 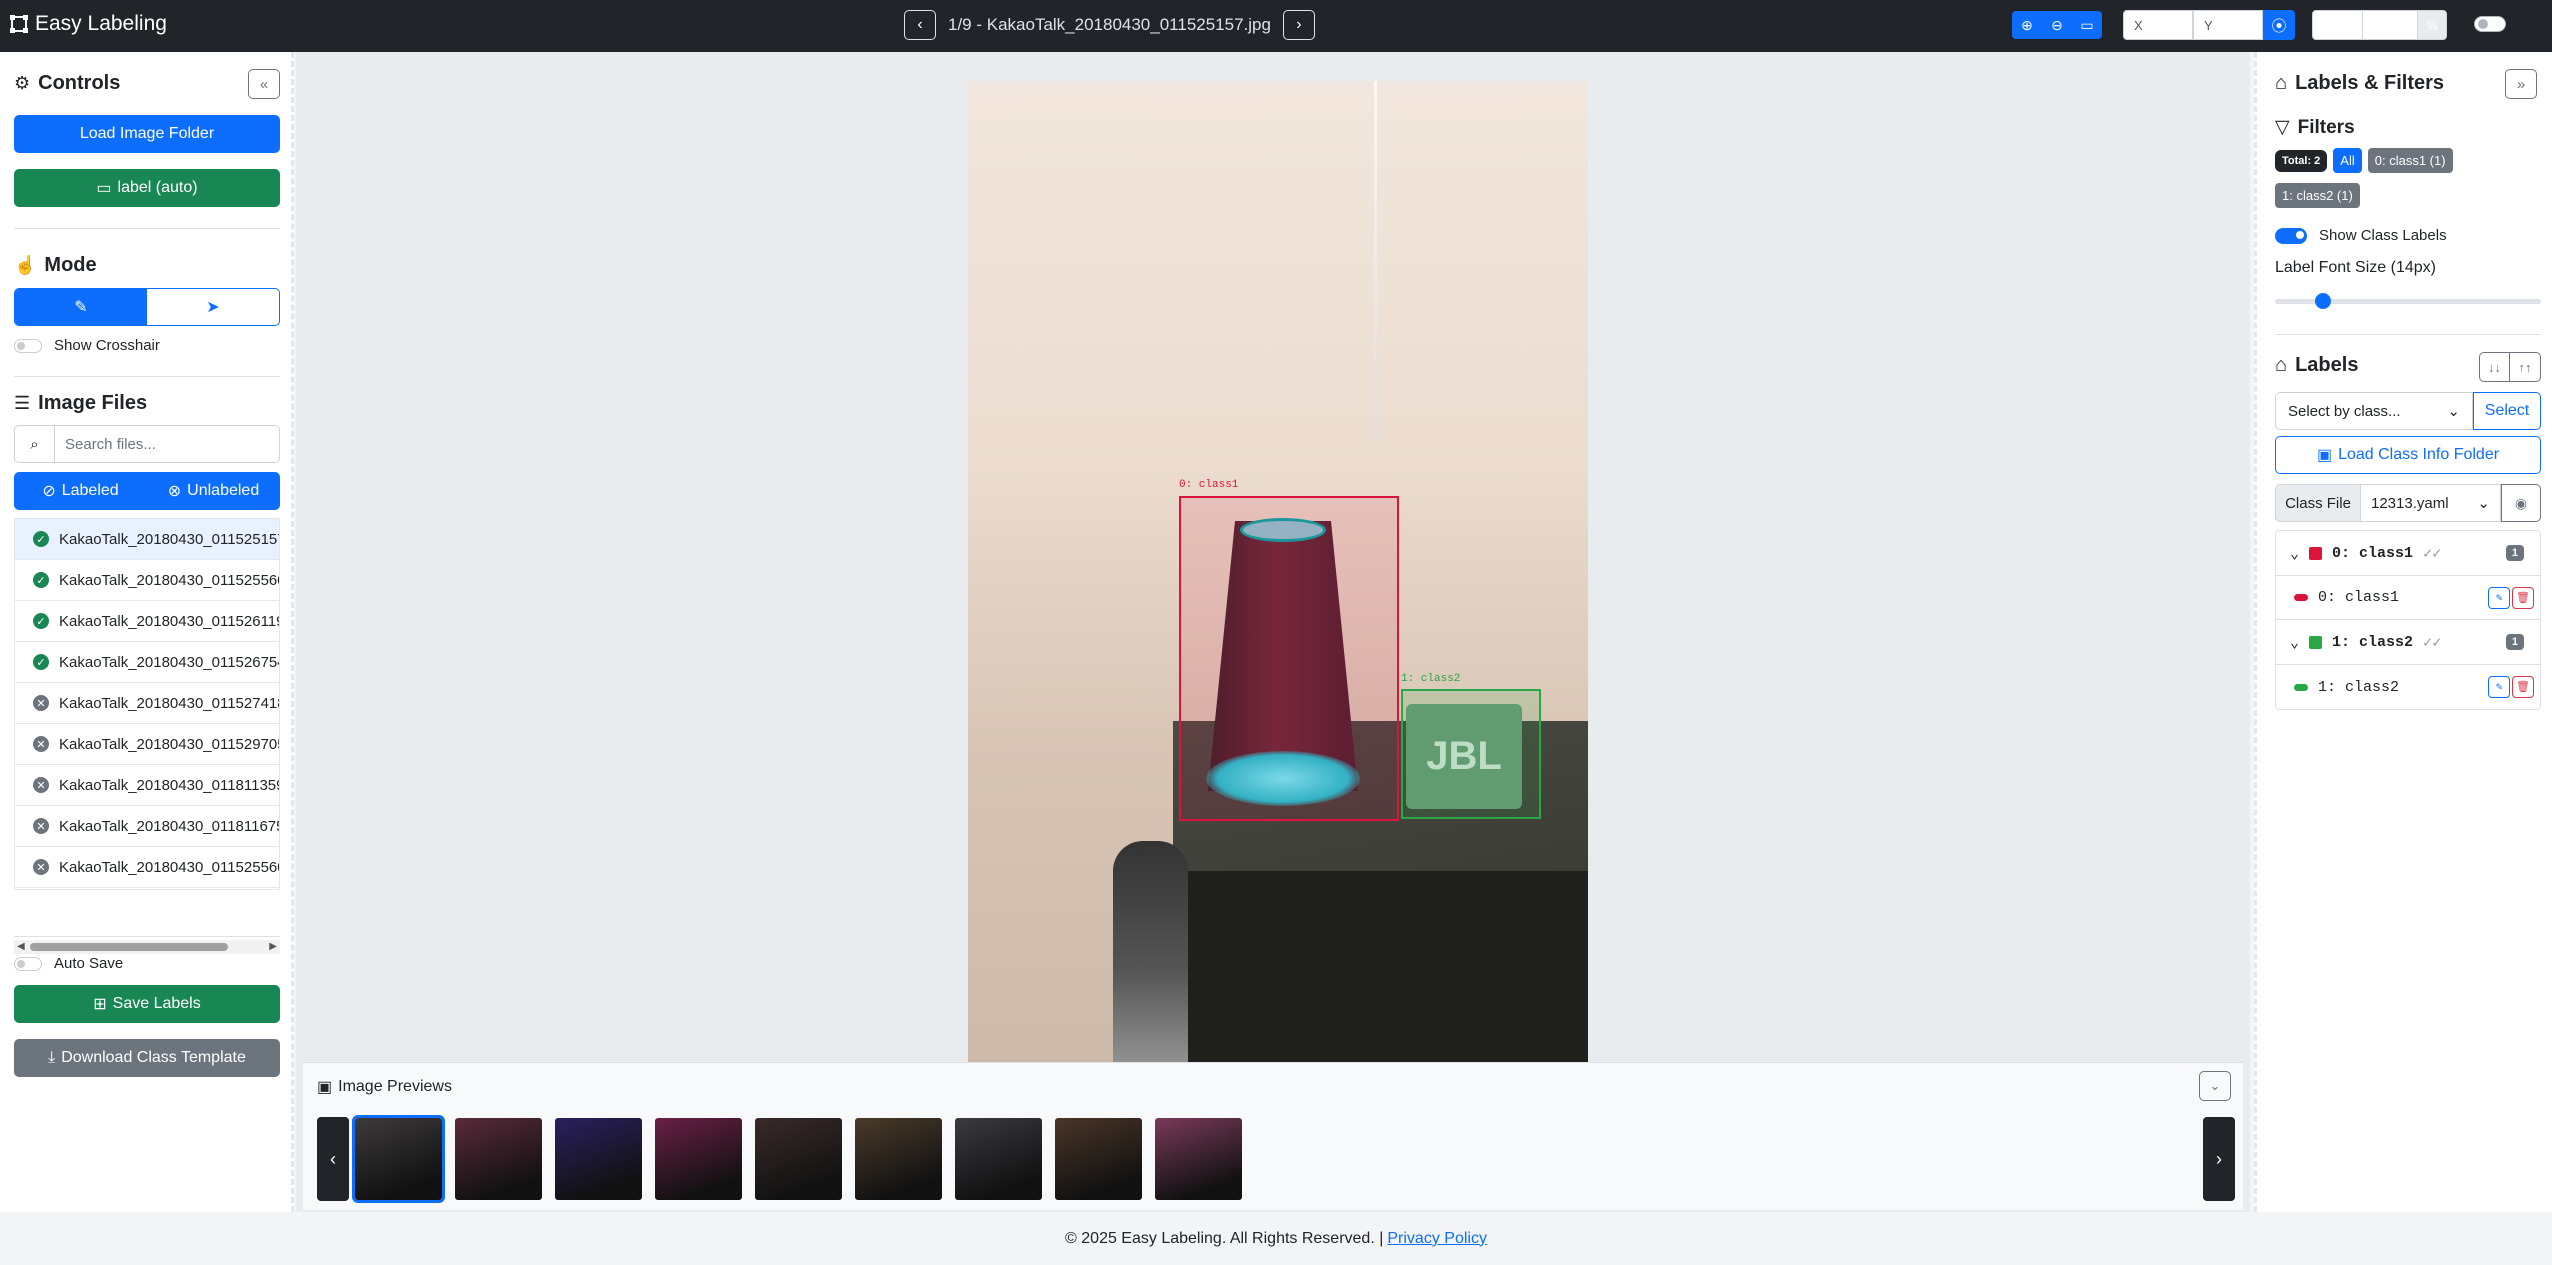 I want to click on divider, so click(x=147, y=228).